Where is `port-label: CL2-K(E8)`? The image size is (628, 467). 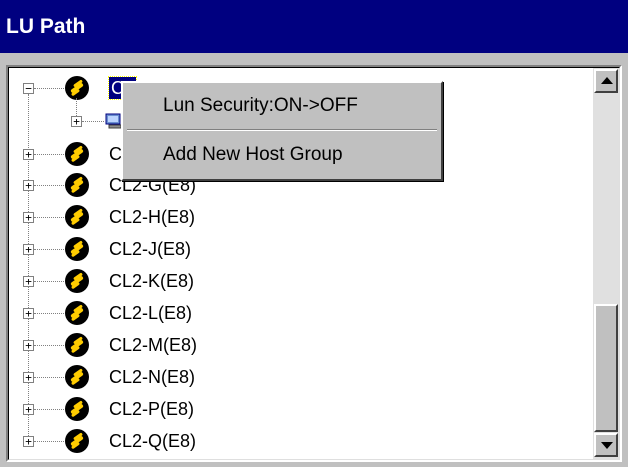
port-label: CL2-K(E8) is located at coordinates (151, 281).